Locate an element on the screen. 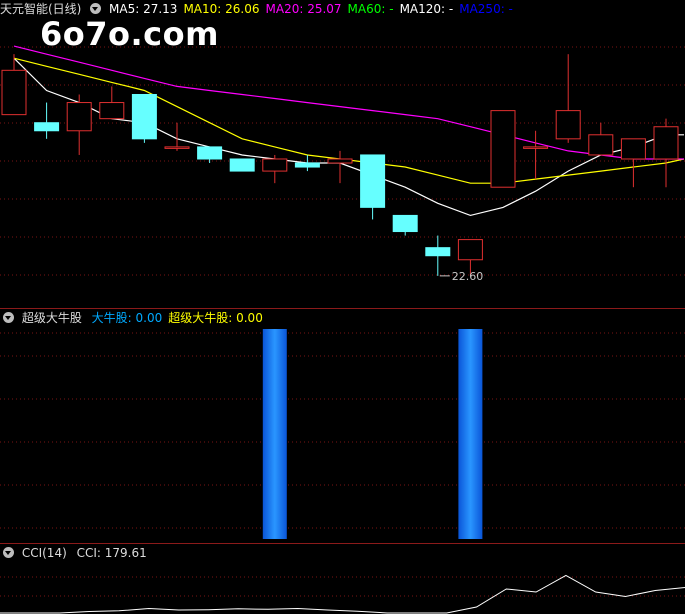 The height and width of the screenshot is (614, 685). low-price-label: 22.60 is located at coordinates (468, 276).